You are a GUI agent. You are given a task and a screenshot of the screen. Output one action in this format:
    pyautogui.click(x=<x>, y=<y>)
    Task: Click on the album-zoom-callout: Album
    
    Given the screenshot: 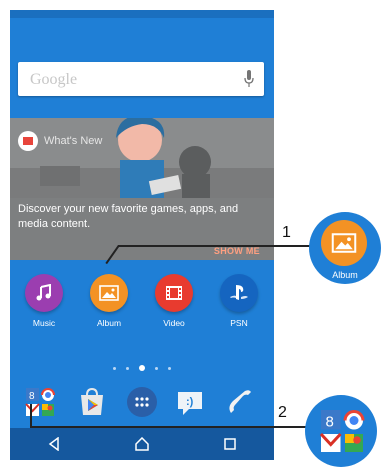 What is the action you would take?
    pyautogui.click(x=345, y=248)
    